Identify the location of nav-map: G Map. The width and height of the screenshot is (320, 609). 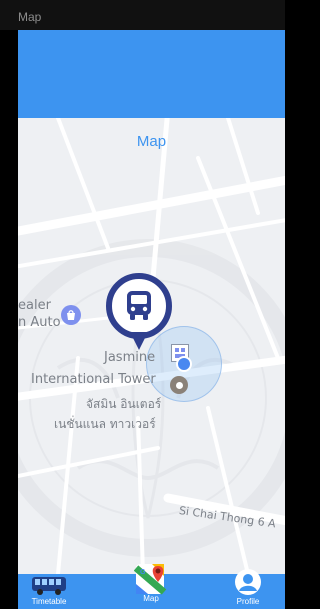
(151, 586).